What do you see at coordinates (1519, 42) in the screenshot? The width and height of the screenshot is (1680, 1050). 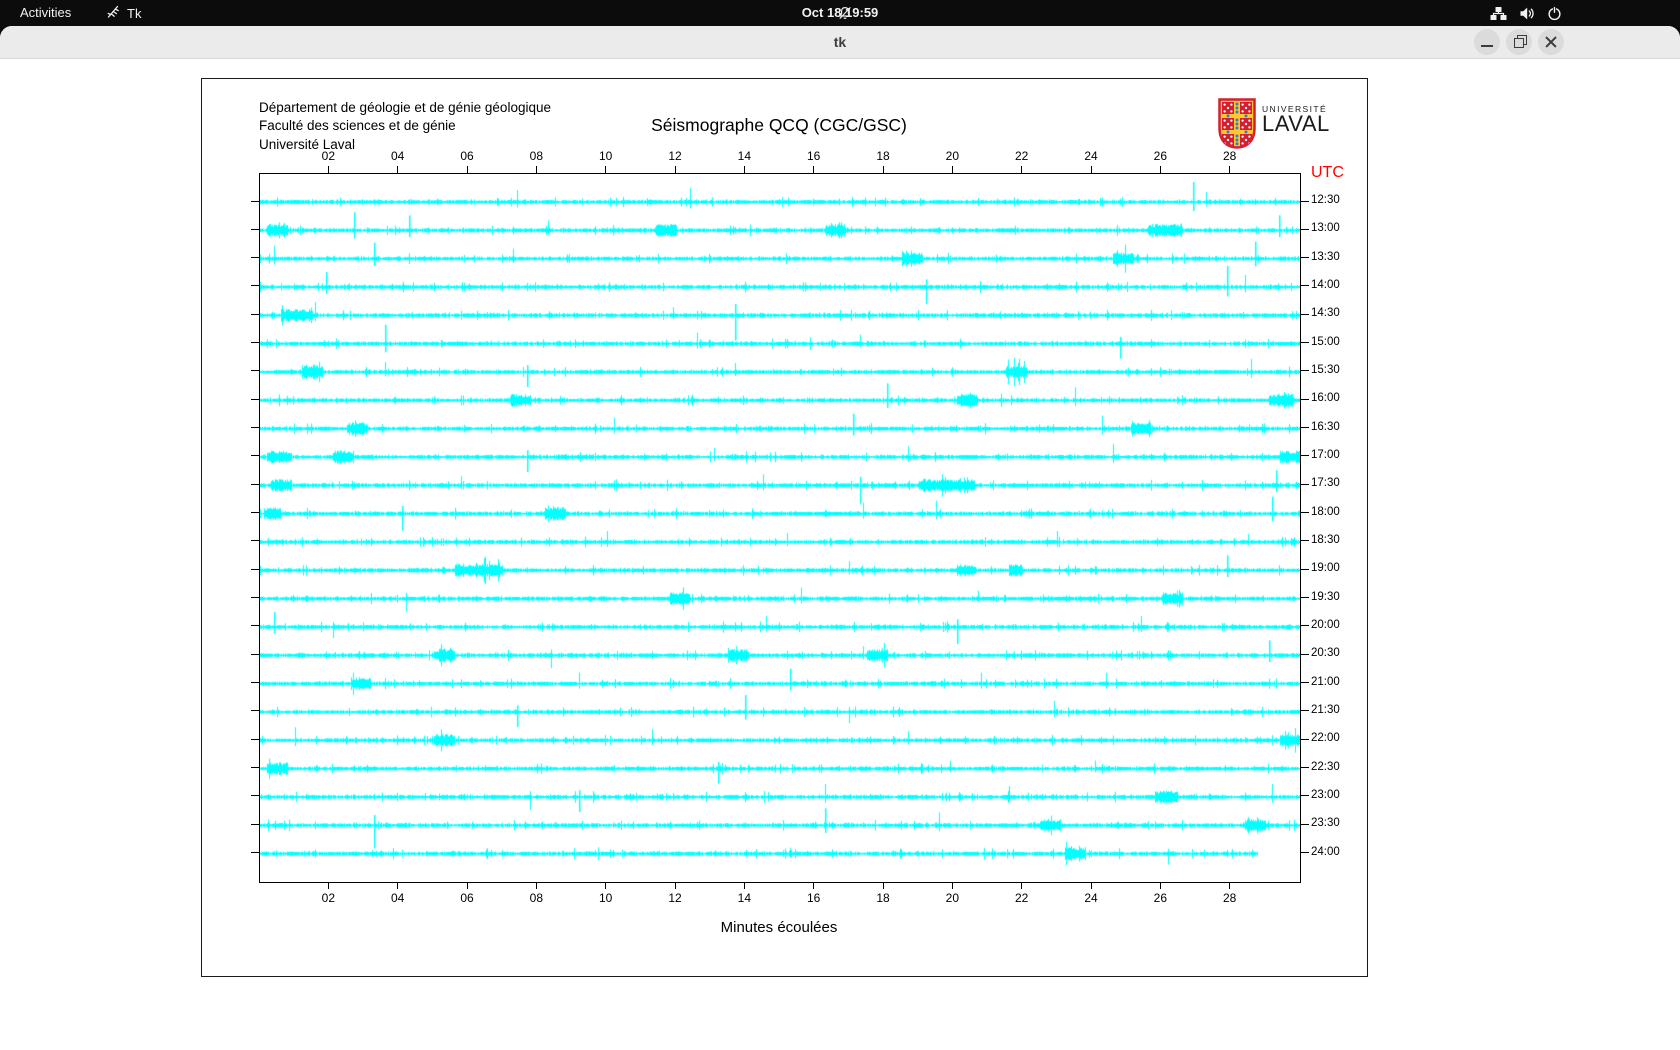 I see `maximize-button` at bounding box center [1519, 42].